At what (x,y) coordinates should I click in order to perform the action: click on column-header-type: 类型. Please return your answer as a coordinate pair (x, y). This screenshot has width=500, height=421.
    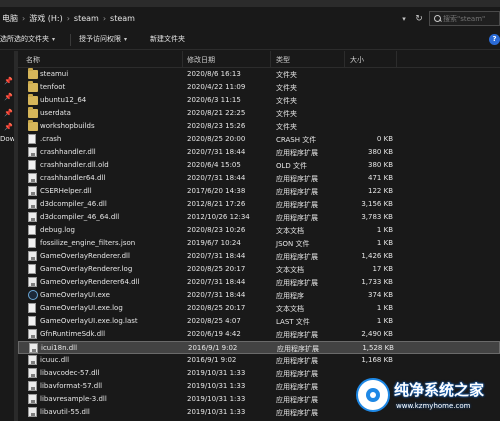
    Looking at the image, I should click on (283, 60).